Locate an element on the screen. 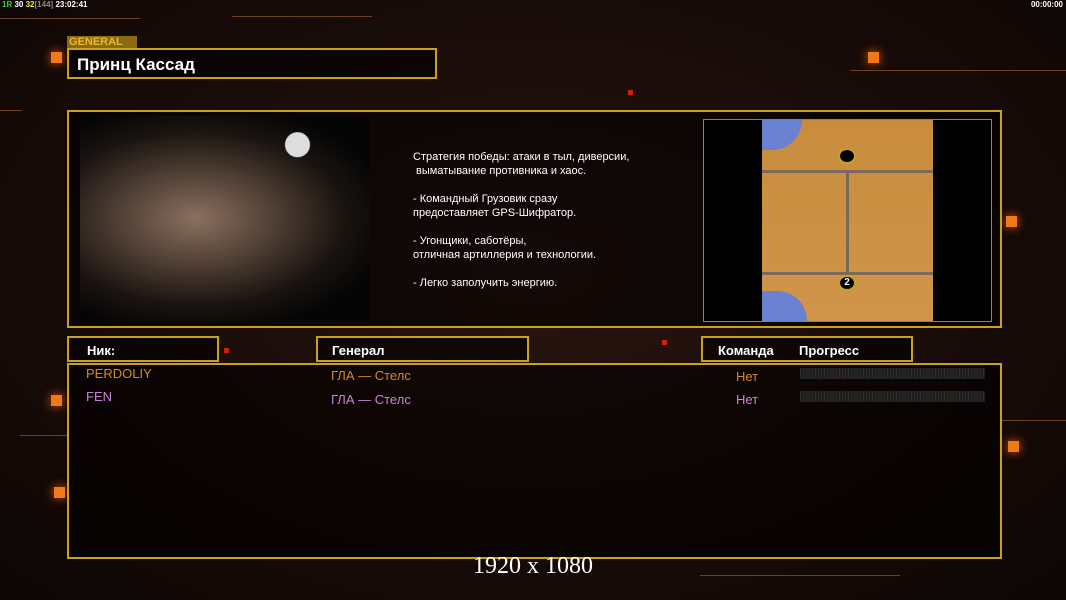  status-b: 30 is located at coordinates (19, 4).